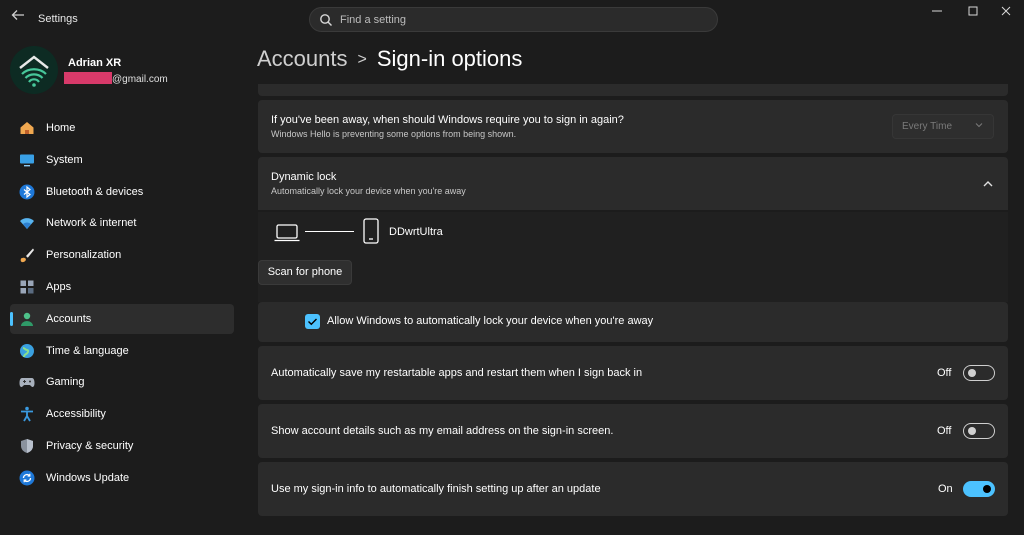 This screenshot has height=535, width=1024. I want to click on sidebar-item-label: Privacy & security, so click(90, 445).